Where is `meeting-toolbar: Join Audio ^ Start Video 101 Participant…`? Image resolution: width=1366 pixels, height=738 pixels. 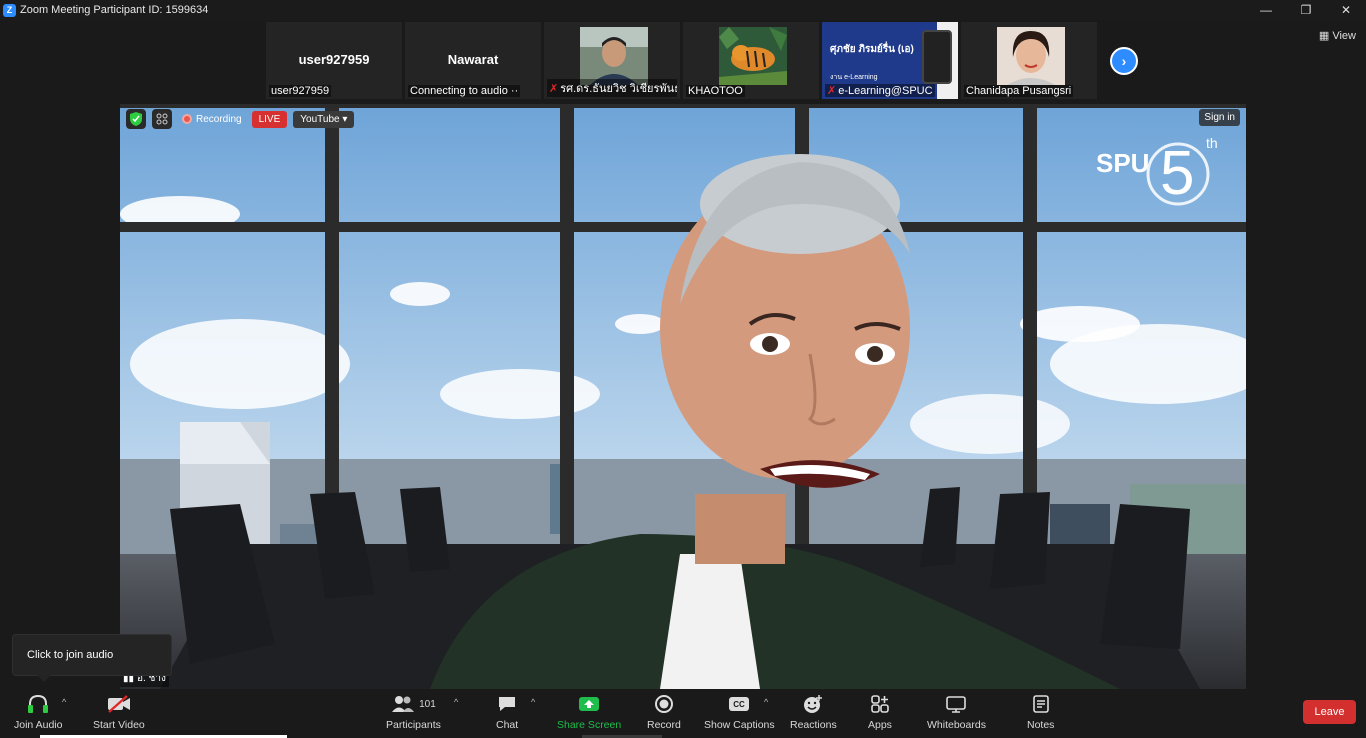 meeting-toolbar: Join Audio ^ Start Video 101 Participant… is located at coordinates (683, 713).